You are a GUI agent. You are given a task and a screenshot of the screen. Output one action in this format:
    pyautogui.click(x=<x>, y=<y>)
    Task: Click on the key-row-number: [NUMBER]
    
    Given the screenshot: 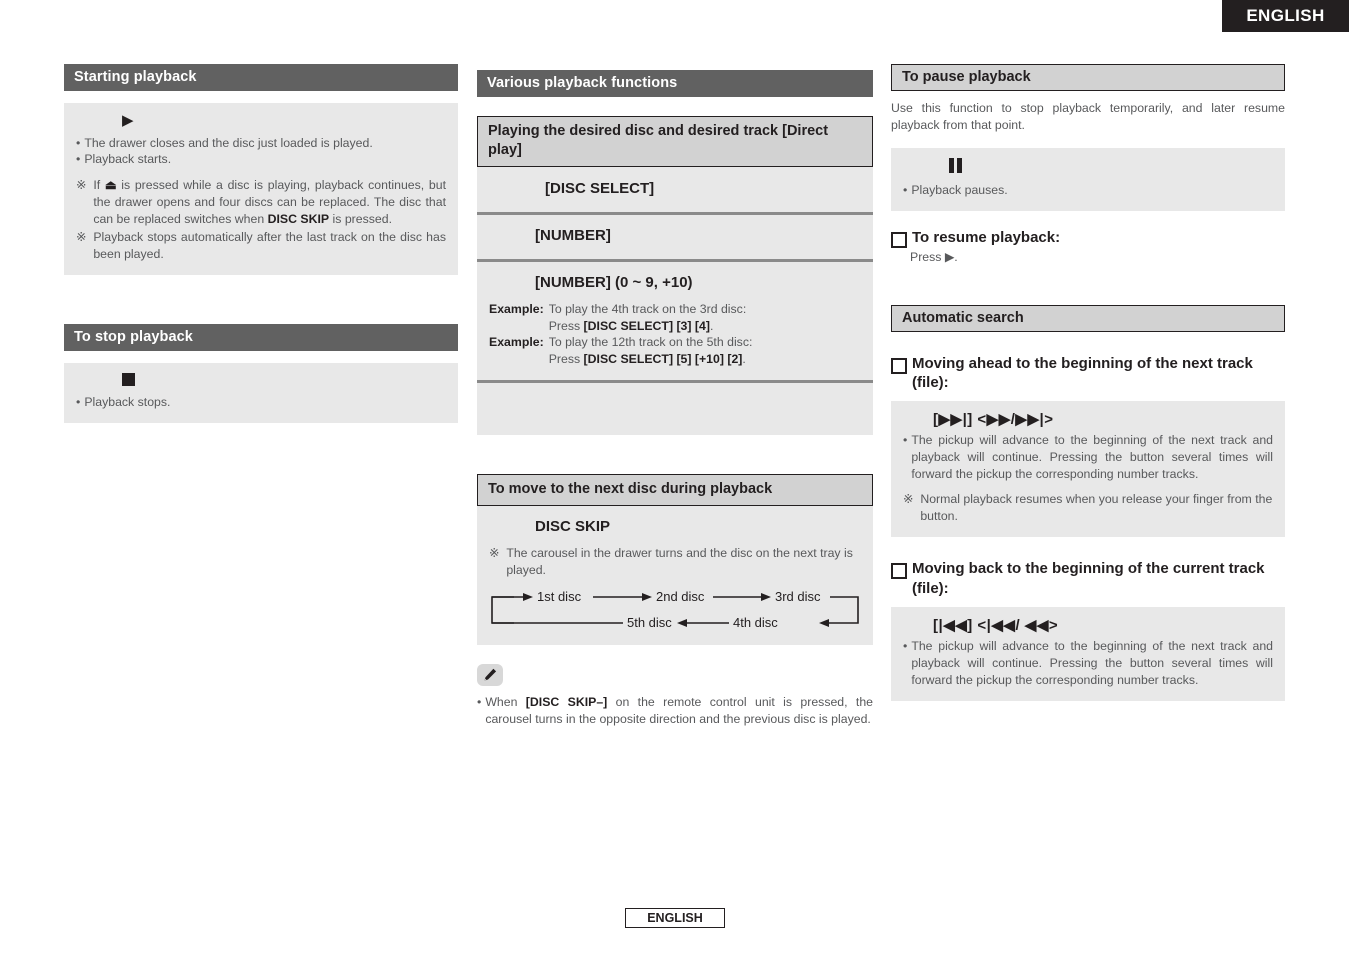 What is the action you would take?
    pyautogui.click(x=675, y=237)
    